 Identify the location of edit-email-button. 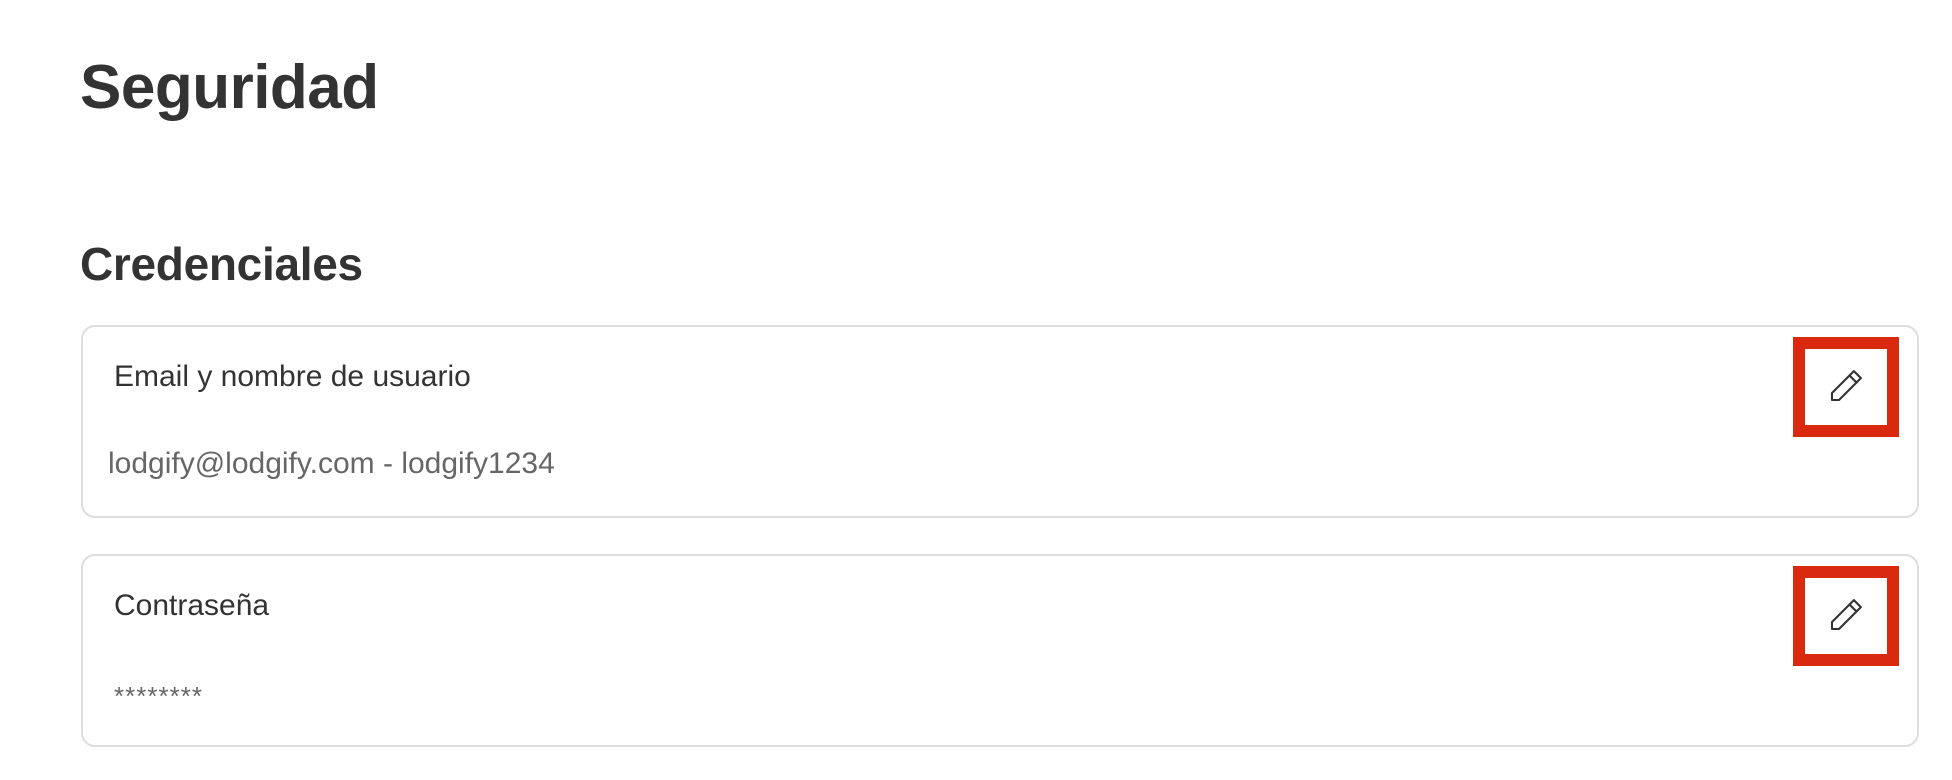
(1846, 387).